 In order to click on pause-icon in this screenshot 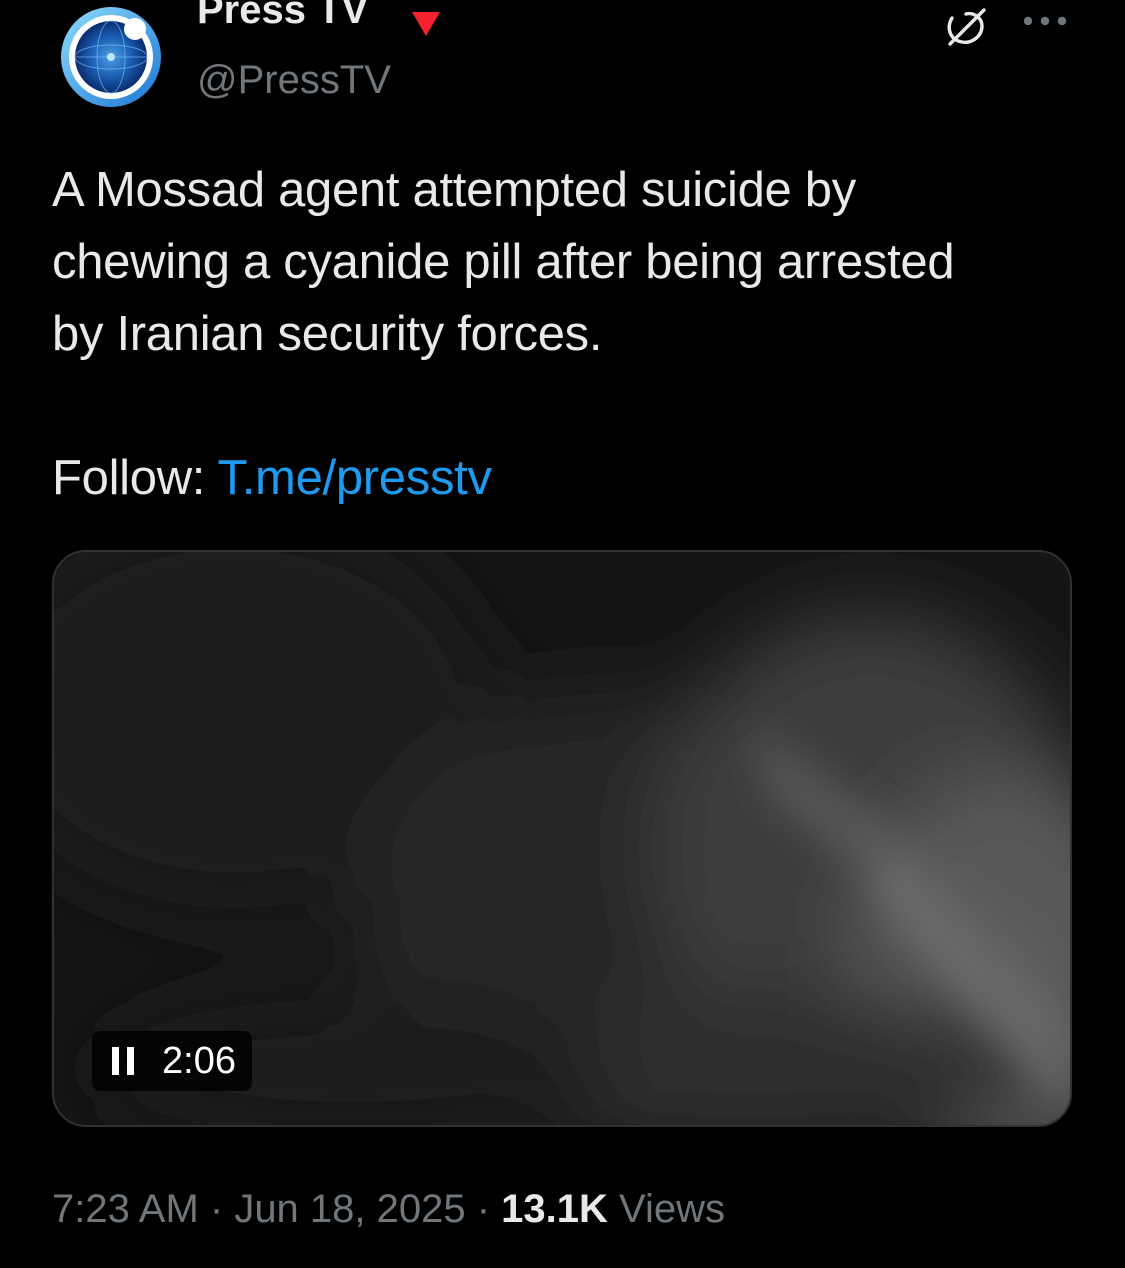, I will do `click(123, 1061)`.